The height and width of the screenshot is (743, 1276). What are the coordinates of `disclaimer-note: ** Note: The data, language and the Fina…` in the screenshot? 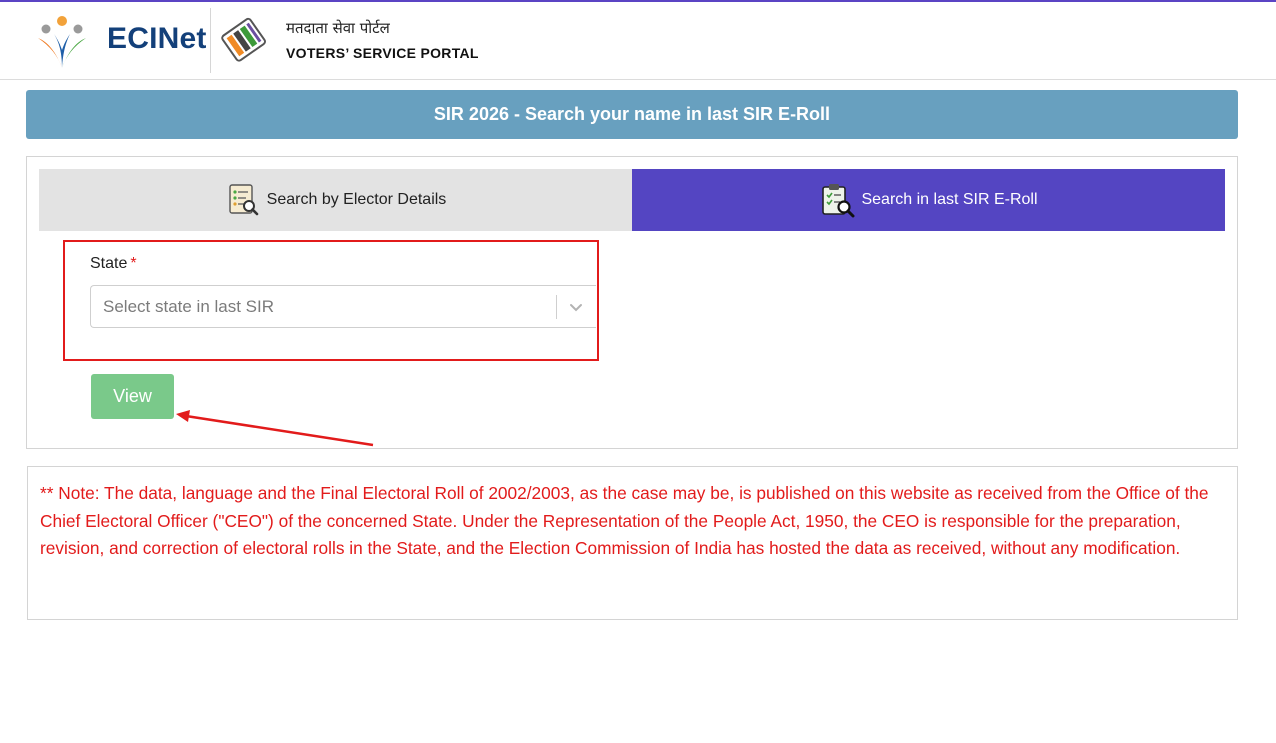 It's located at (624, 520).